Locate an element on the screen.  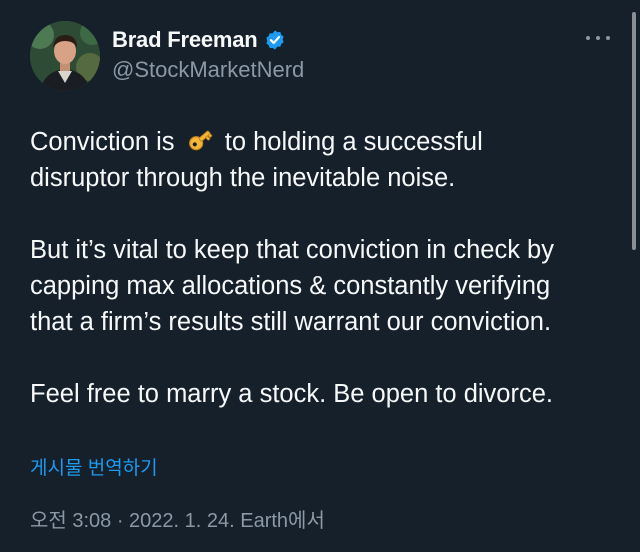
tweet-text-segment: to holding a successful is located at coordinates (350, 142).